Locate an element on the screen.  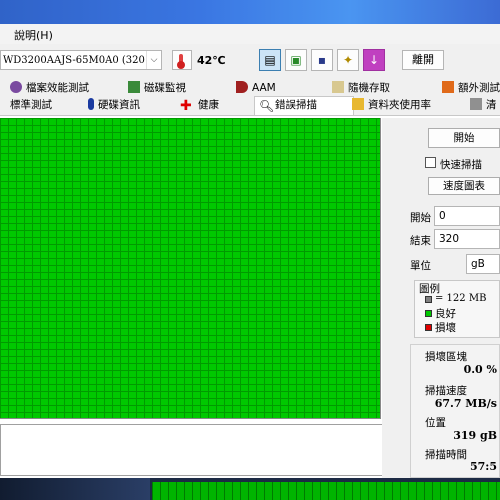
options-icon: ✦ is located at coordinates (348, 60).